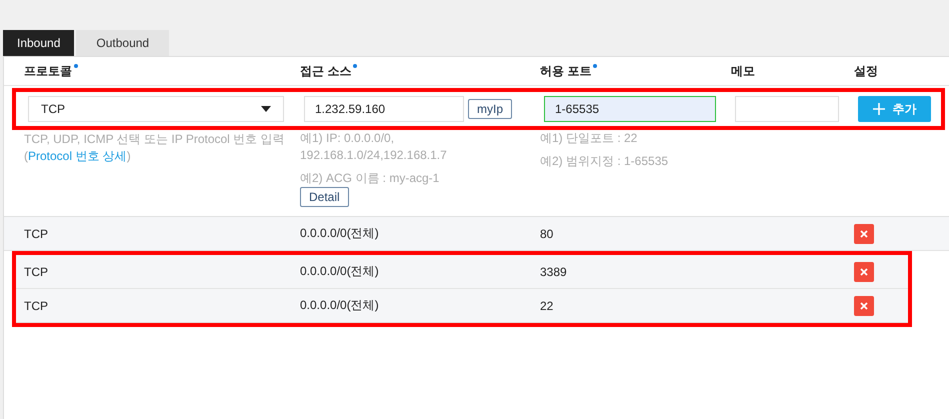 Image resolution: width=949 pixels, height=419 pixels. I want to click on table-cell-text: 22, so click(547, 305).